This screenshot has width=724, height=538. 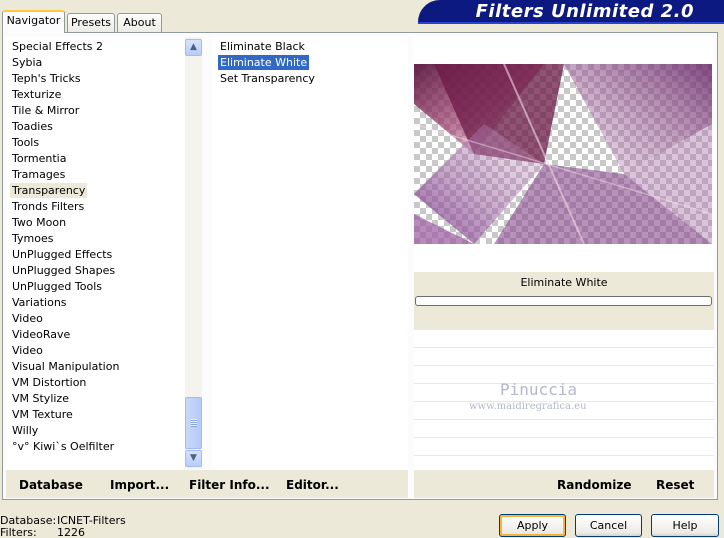 What do you see at coordinates (32, 126) in the screenshot?
I see `category-item: Toadies` at bounding box center [32, 126].